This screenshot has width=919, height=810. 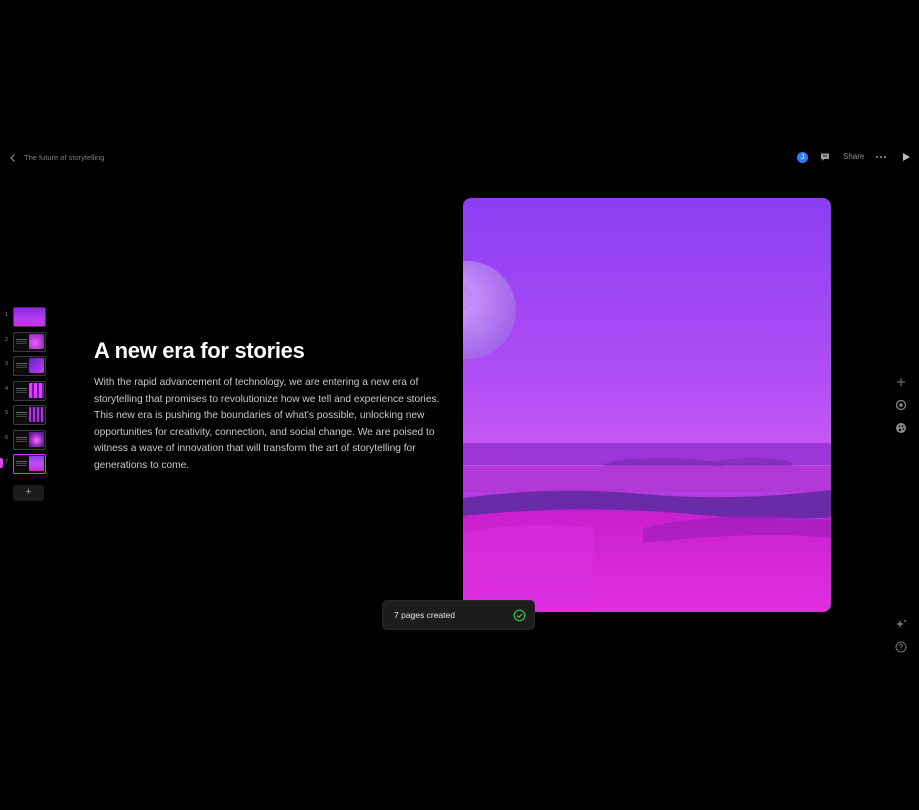 I want to click on chevron-left-icon, so click(x=13, y=158).